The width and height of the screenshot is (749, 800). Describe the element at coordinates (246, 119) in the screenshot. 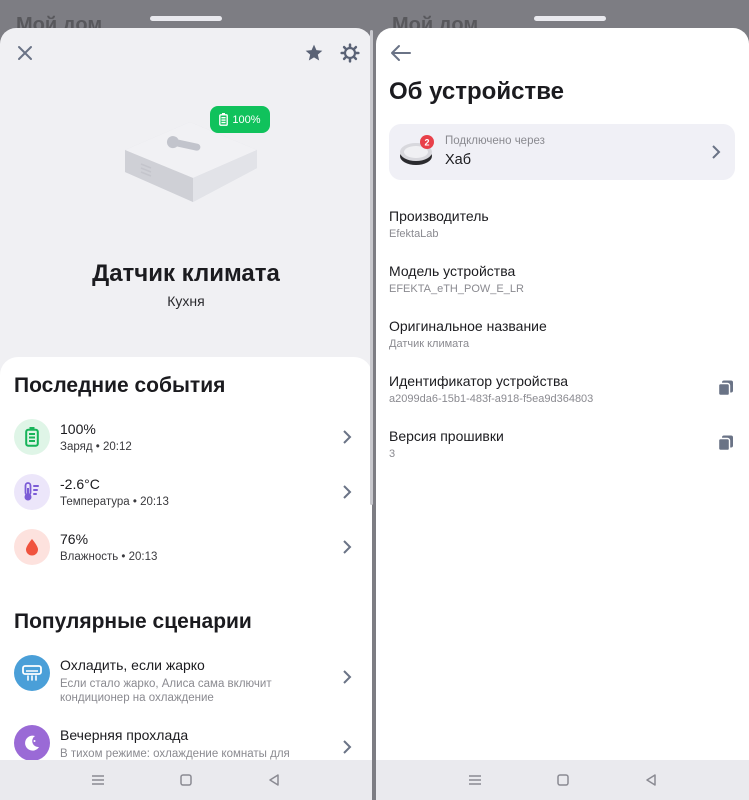

I see `battery-badge-label: 100%` at that location.